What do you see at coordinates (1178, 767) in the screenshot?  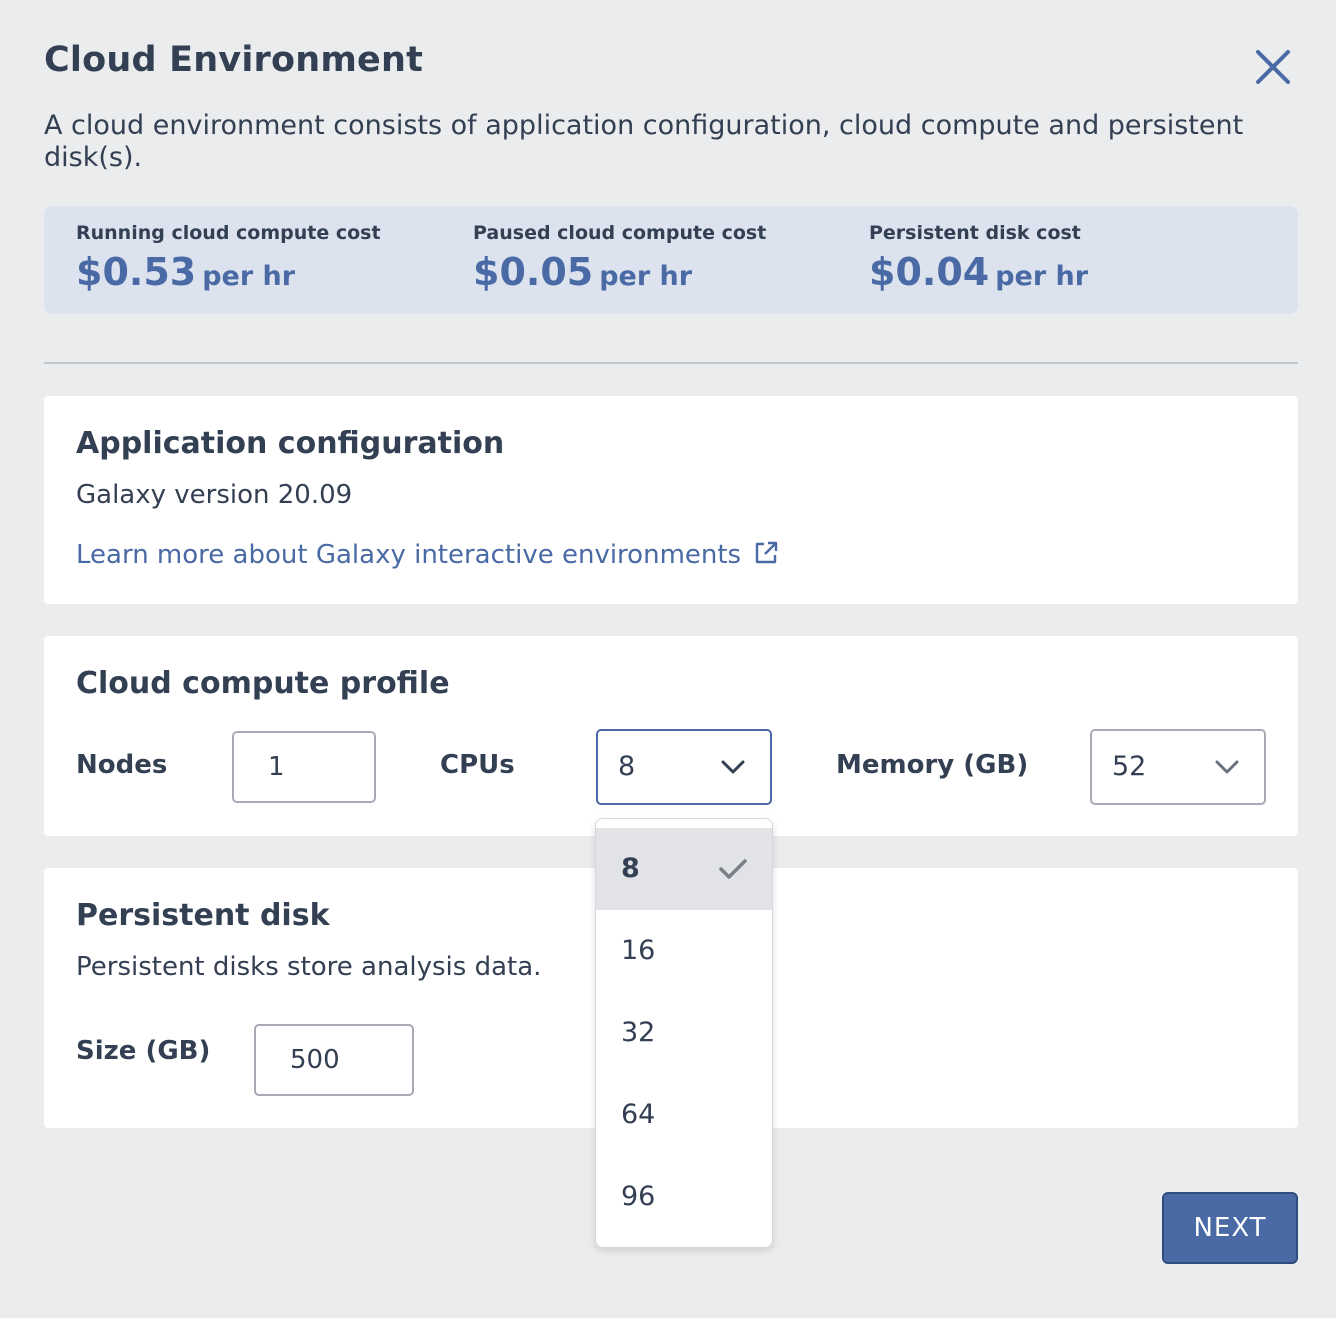 I see `memory-select: 52` at bounding box center [1178, 767].